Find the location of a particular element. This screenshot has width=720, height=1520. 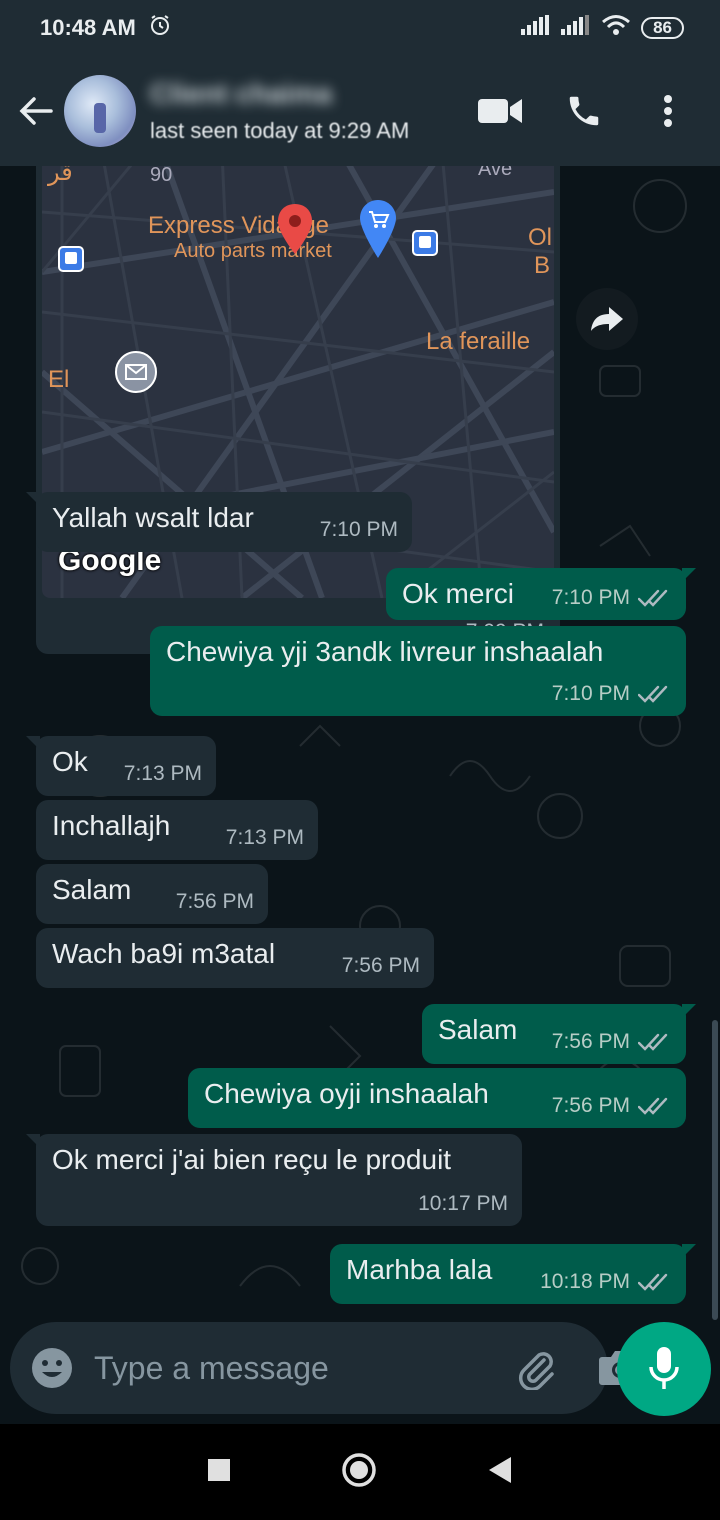

attach-button is located at coordinates (536, 1368).